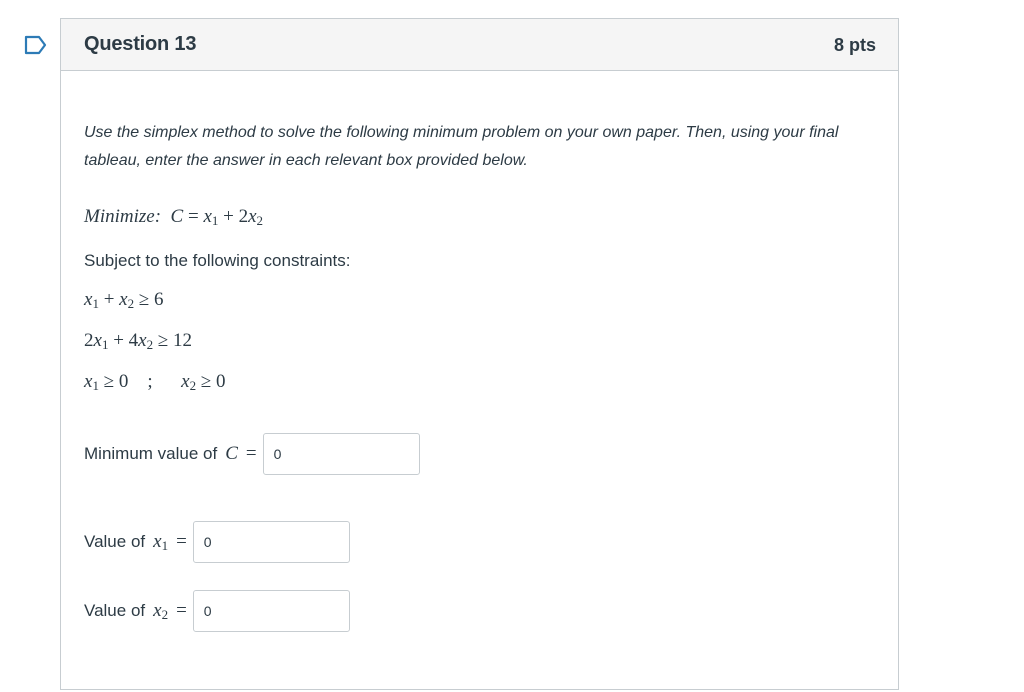  What do you see at coordinates (174, 217) in the screenshot?
I see `objective-function: Minimize: C = x1 + 2x2` at bounding box center [174, 217].